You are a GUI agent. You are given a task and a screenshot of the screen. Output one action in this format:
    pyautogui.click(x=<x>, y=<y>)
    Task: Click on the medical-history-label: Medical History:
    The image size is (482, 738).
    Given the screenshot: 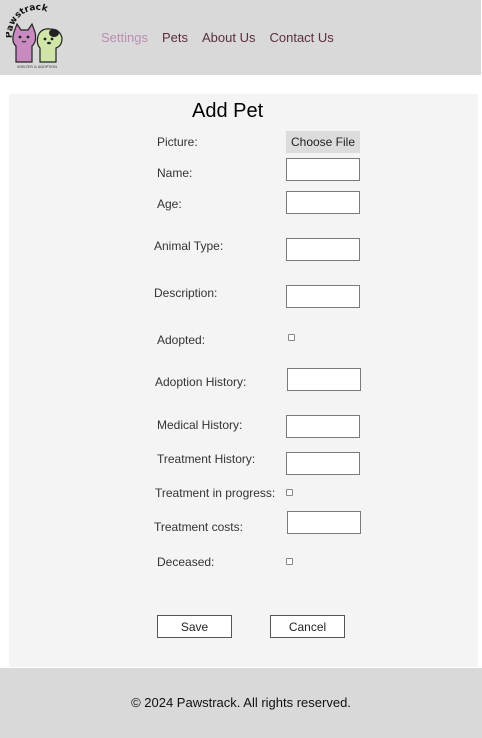 What is the action you would take?
    pyautogui.click(x=200, y=425)
    